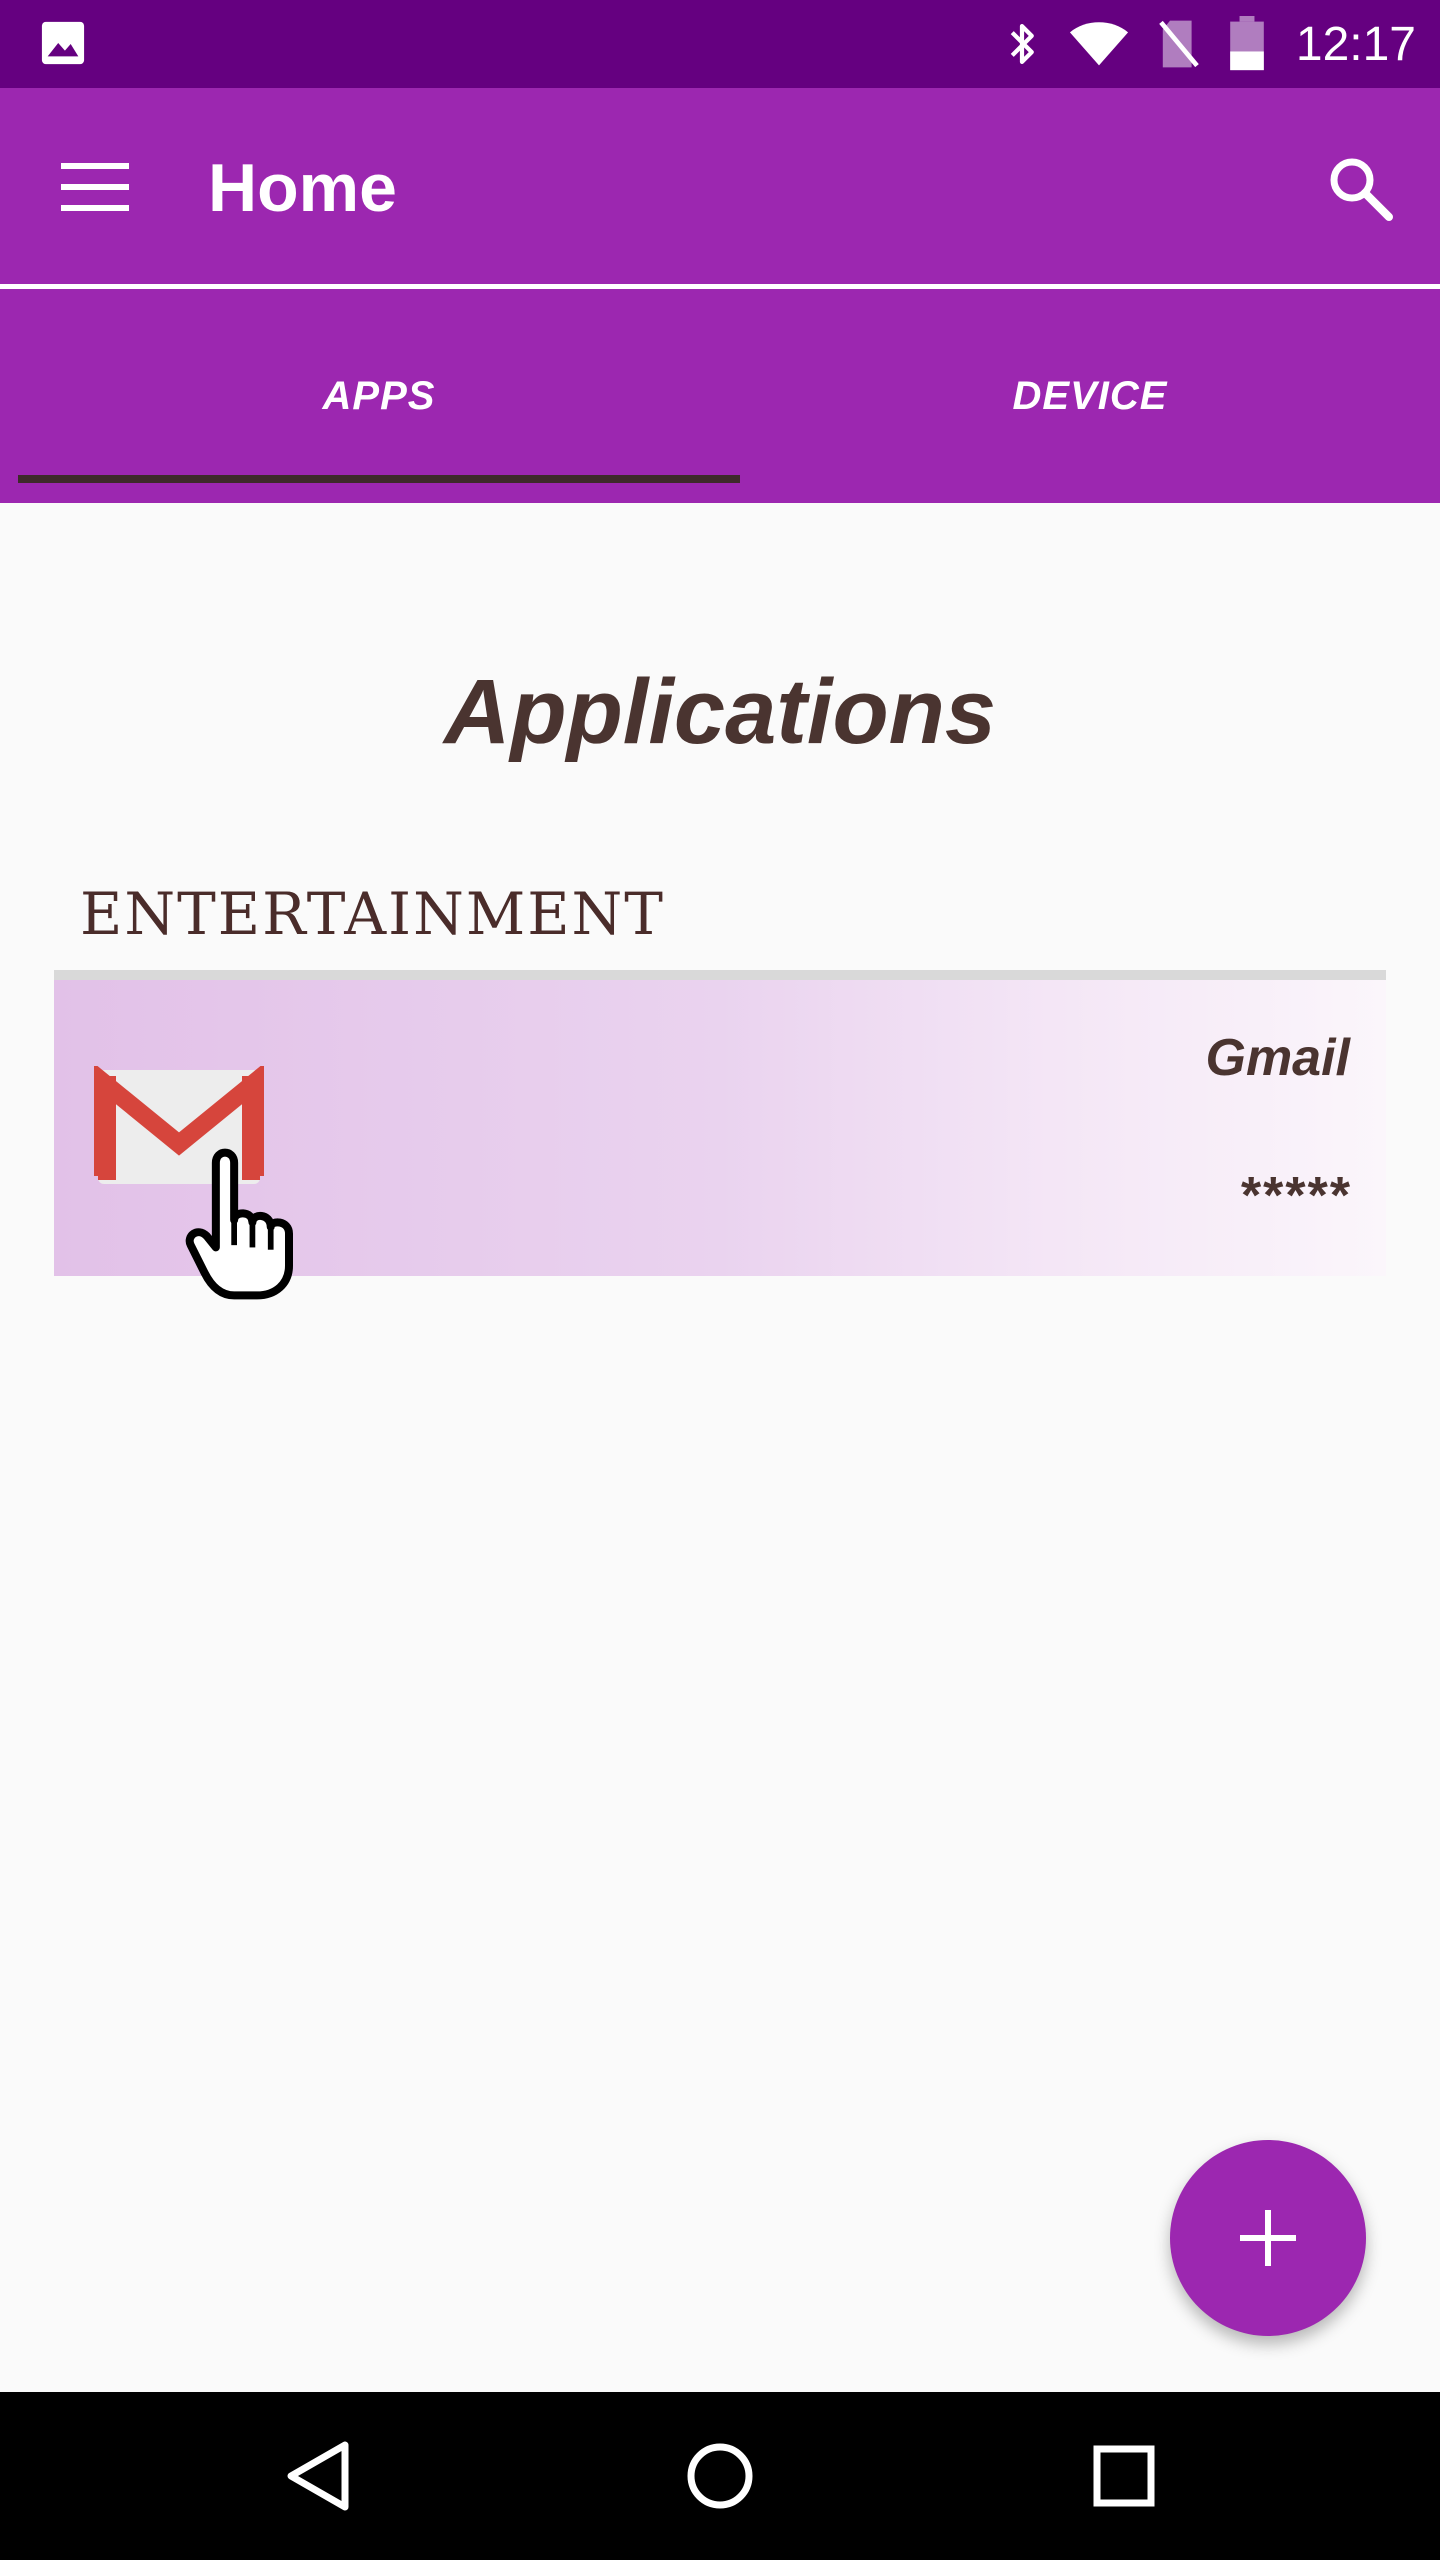  What do you see at coordinates (720, 712) in the screenshot?
I see `section-heading: Applications` at bounding box center [720, 712].